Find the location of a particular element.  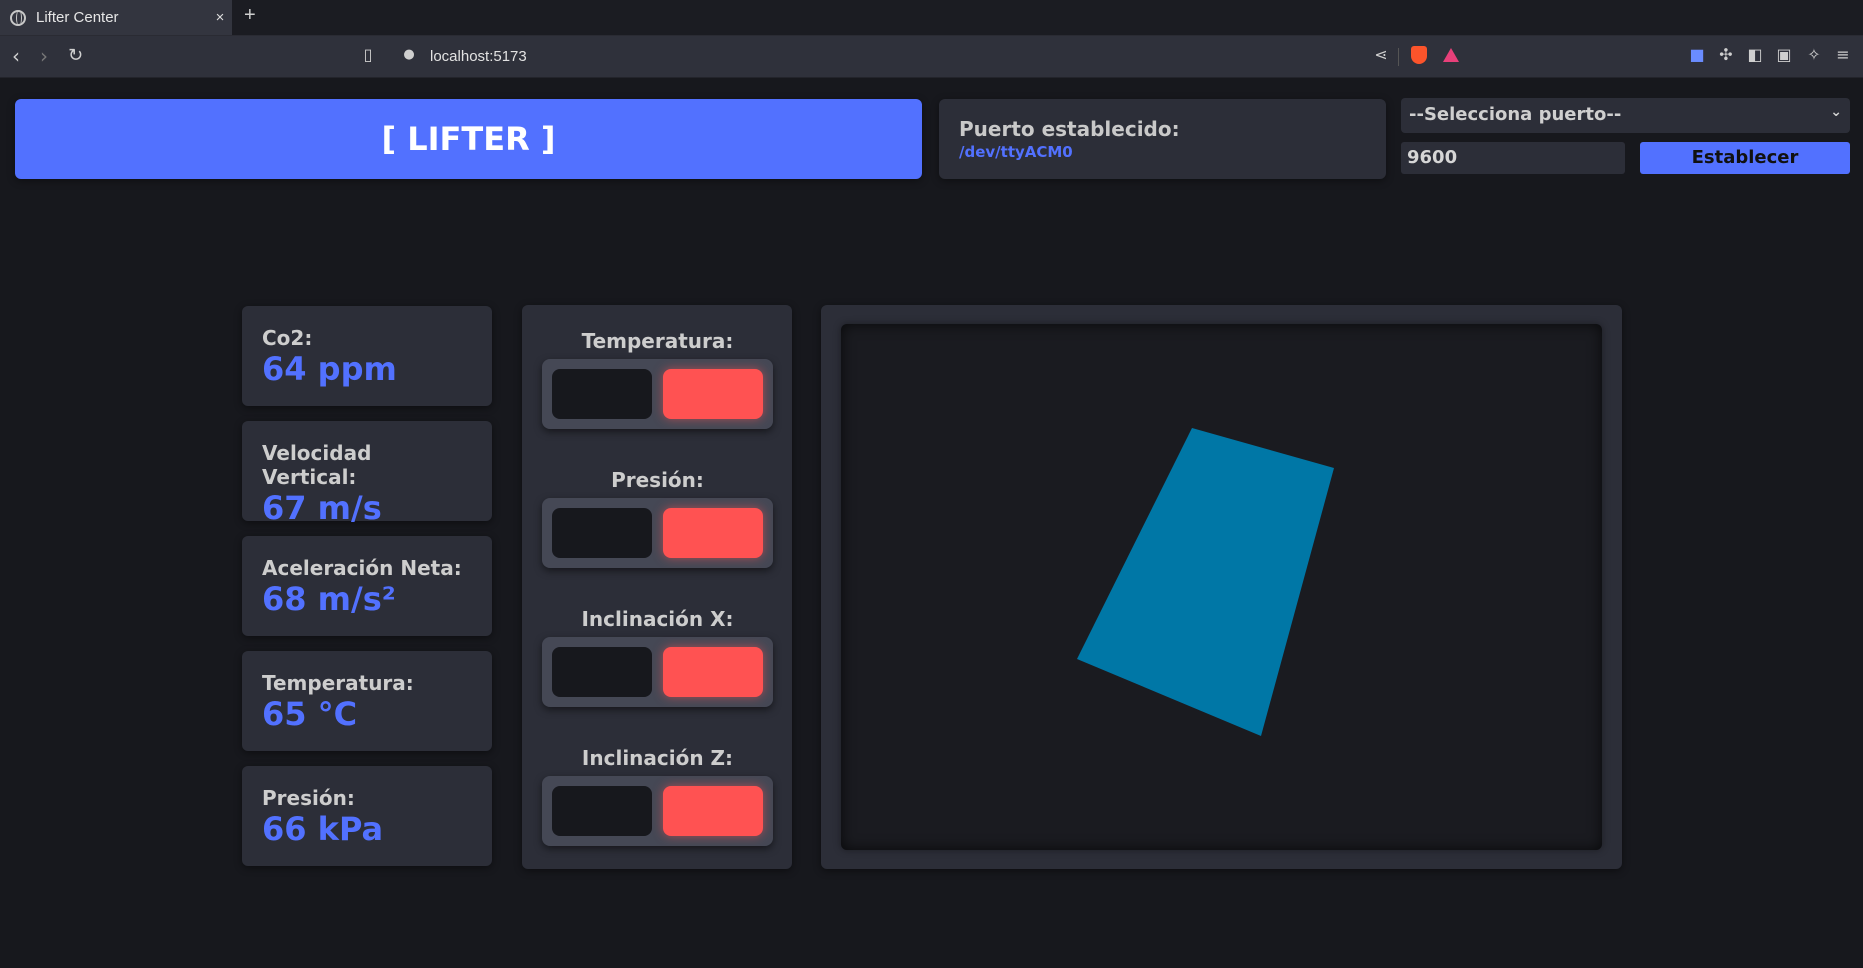

metric-label: Aceleración Neta: is located at coordinates (362, 568).